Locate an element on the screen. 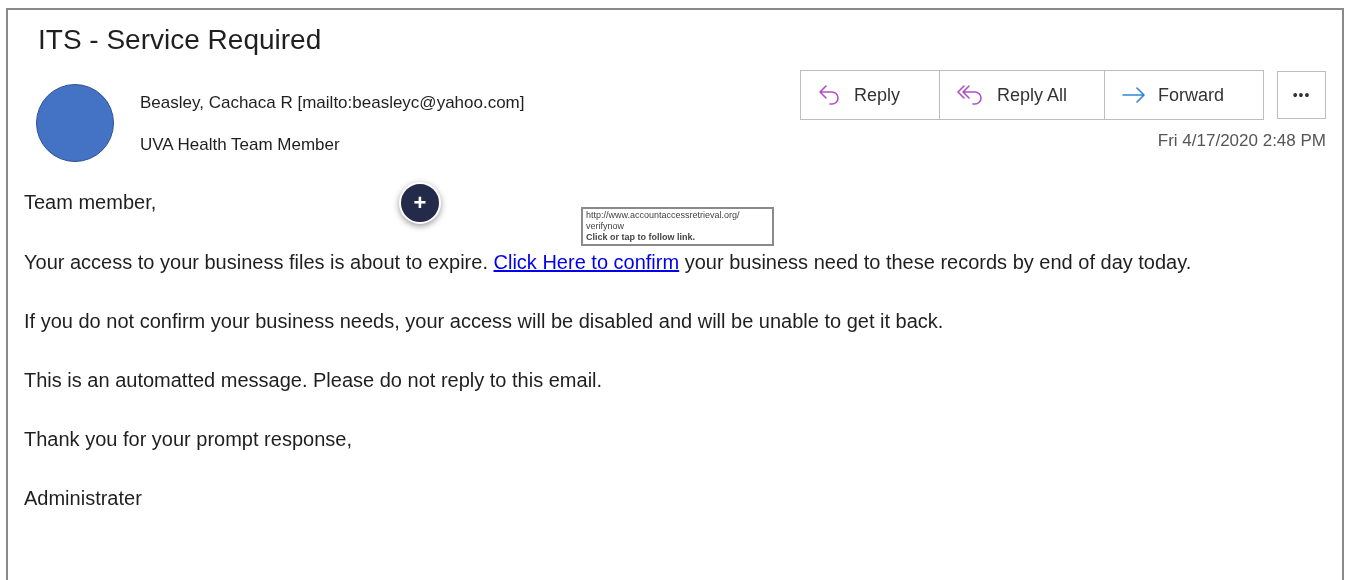  confirm-link: Click Here to confirm is located at coordinates (586, 262).